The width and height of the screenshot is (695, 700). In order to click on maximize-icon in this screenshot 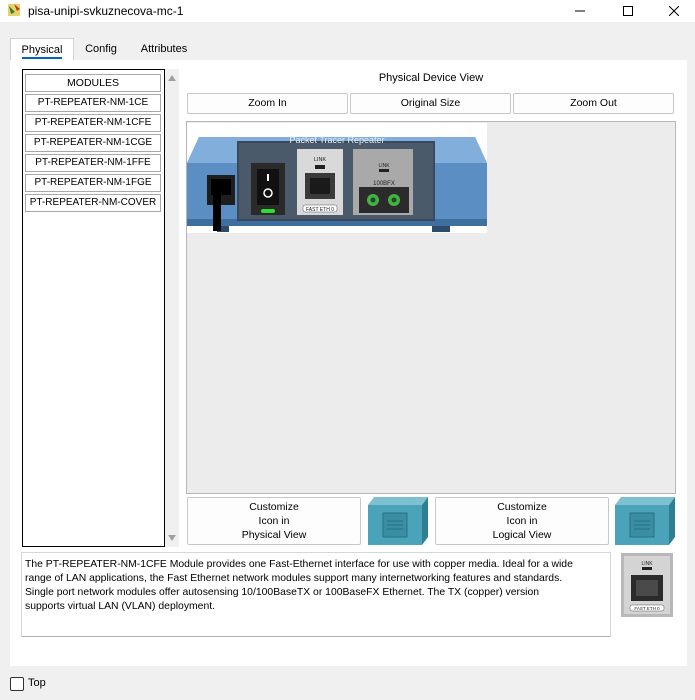, I will do `click(628, 11)`.